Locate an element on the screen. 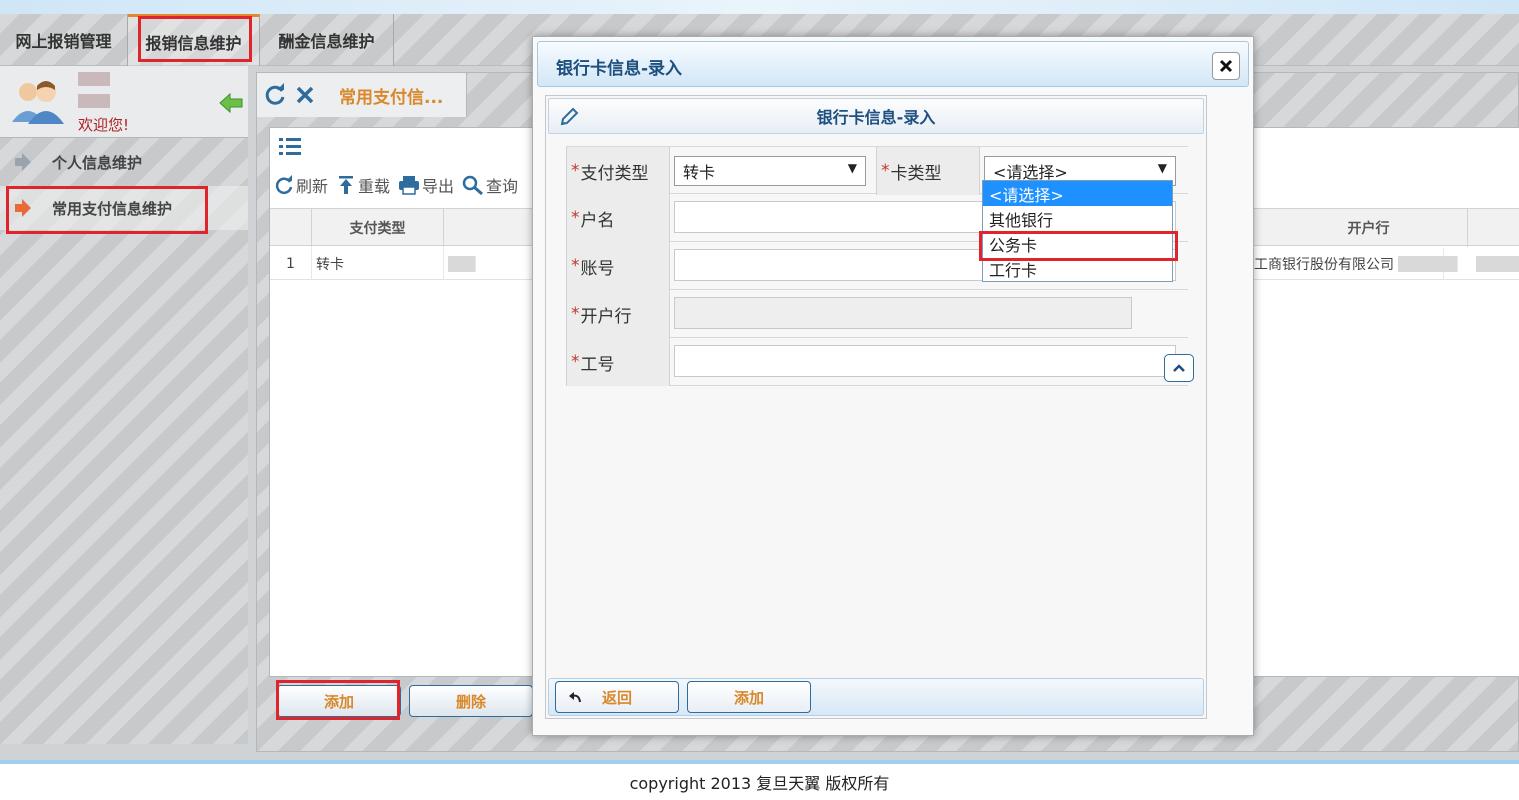  nav-tab-remuneration-info: 酬金信息维护 is located at coordinates (327, 40).